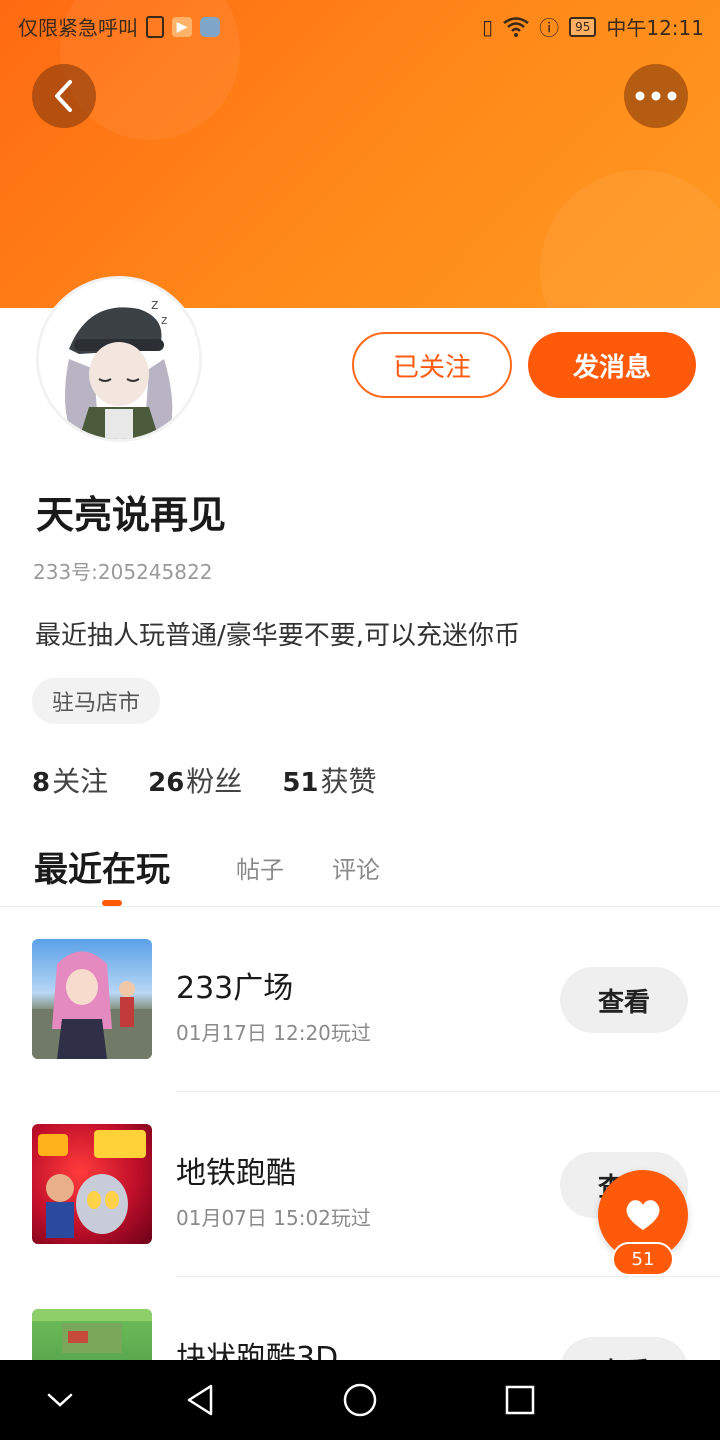 The height and width of the screenshot is (1440, 720). I want to click on stat-likes: 51获赞, so click(329, 780).